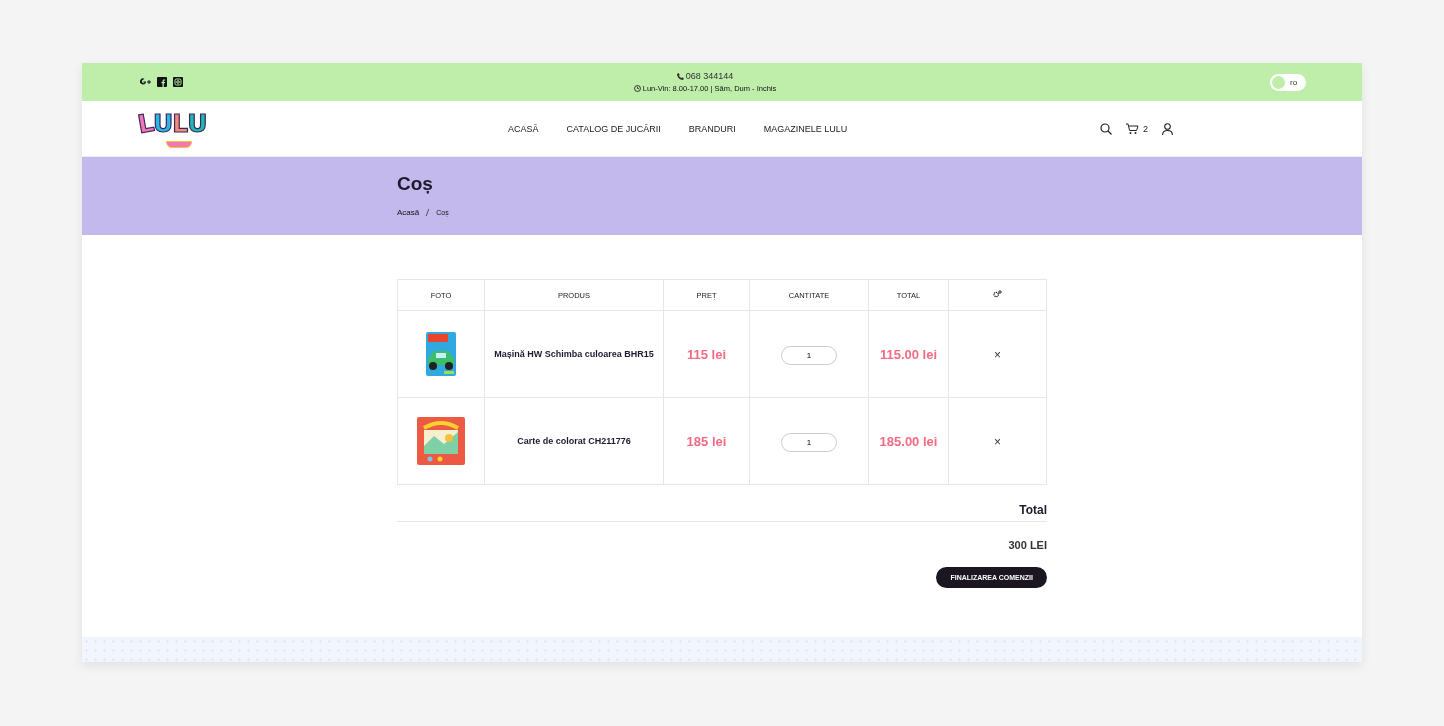 The width and height of the screenshot is (1444, 726). Describe the element at coordinates (574, 441) in the screenshot. I see `product-name: Carte de colorat CH211776` at that location.